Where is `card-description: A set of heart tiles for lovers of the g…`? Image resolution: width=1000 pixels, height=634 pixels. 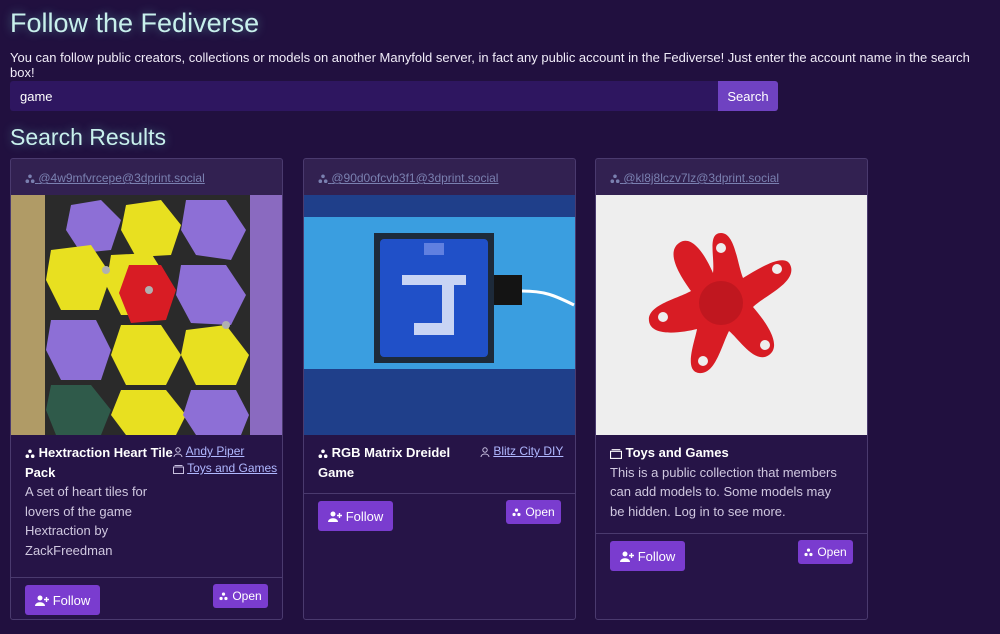
card-description: A set of heart tiles for lovers of the g… is located at coordinates (86, 521).